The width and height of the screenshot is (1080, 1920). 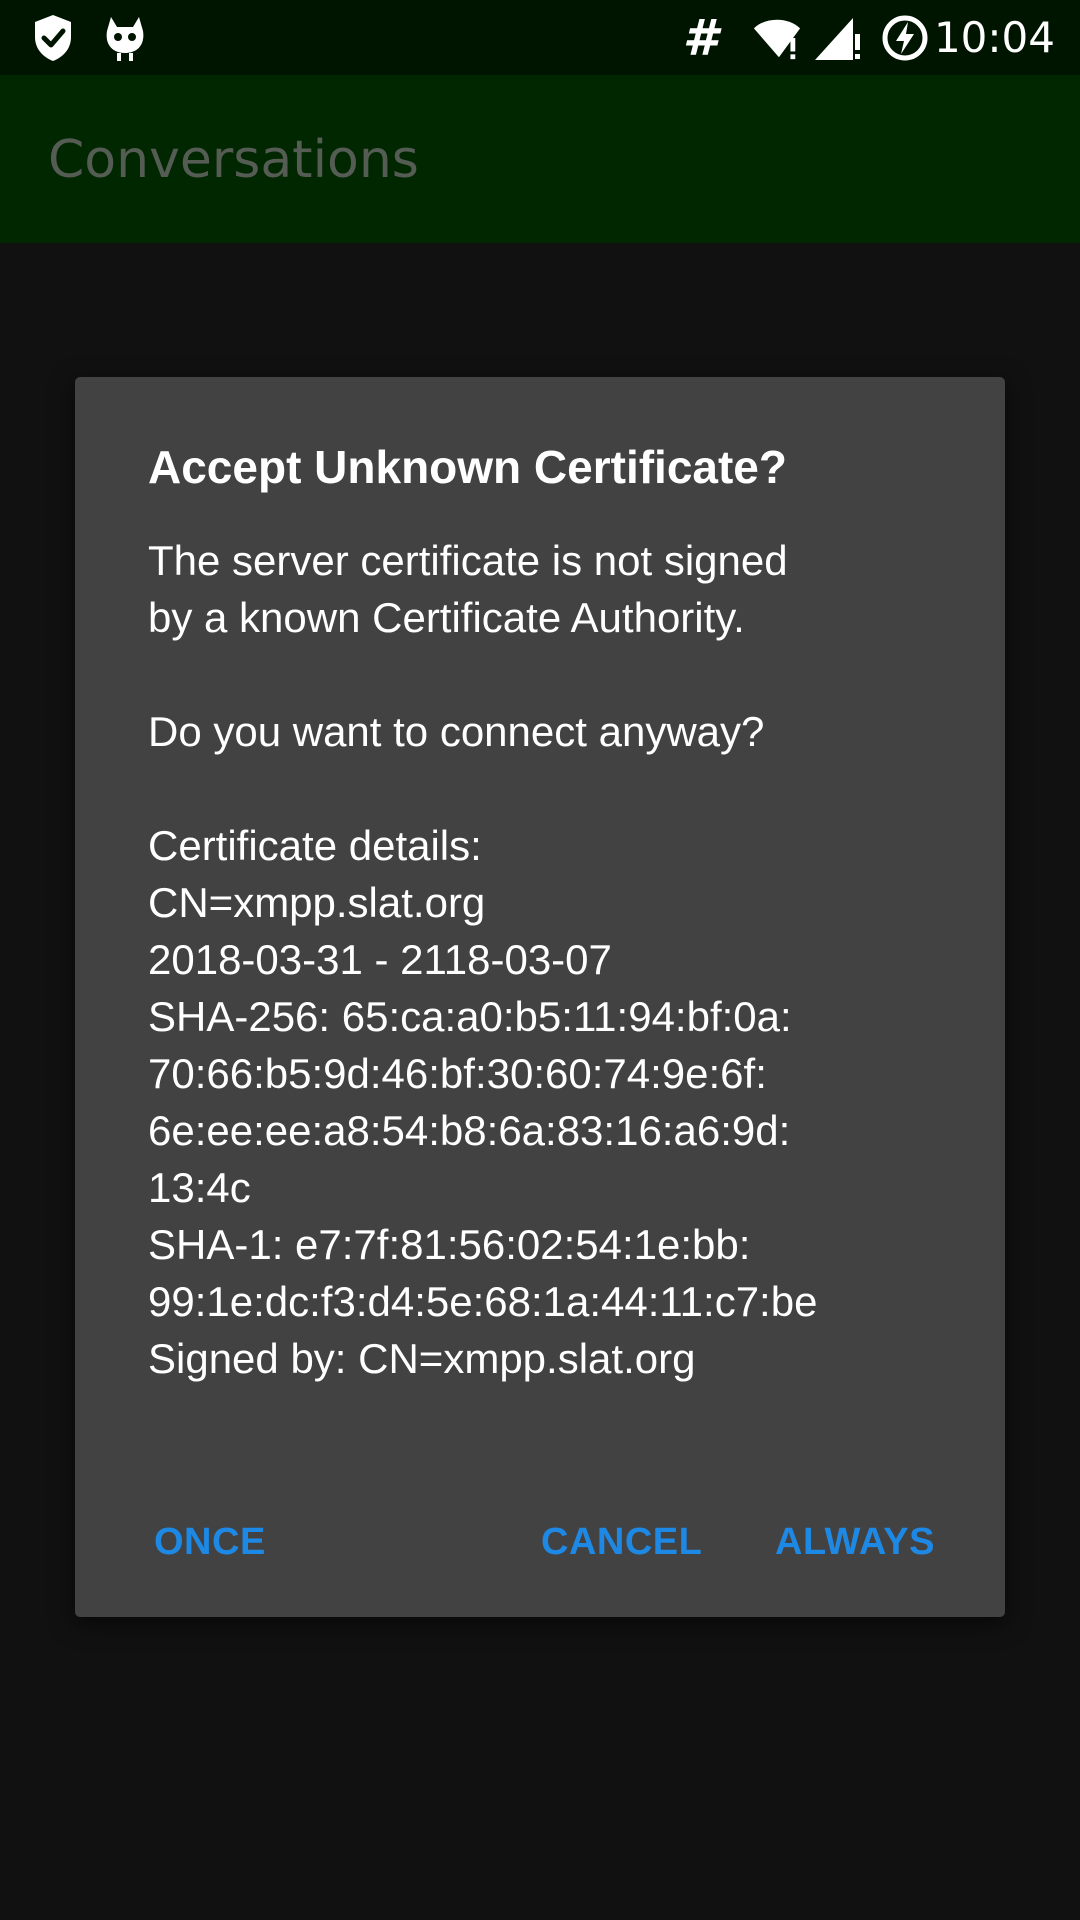 What do you see at coordinates (855, 1542) in the screenshot?
I see `always-button: ALWAYS` at bounding box center [855, 1542].